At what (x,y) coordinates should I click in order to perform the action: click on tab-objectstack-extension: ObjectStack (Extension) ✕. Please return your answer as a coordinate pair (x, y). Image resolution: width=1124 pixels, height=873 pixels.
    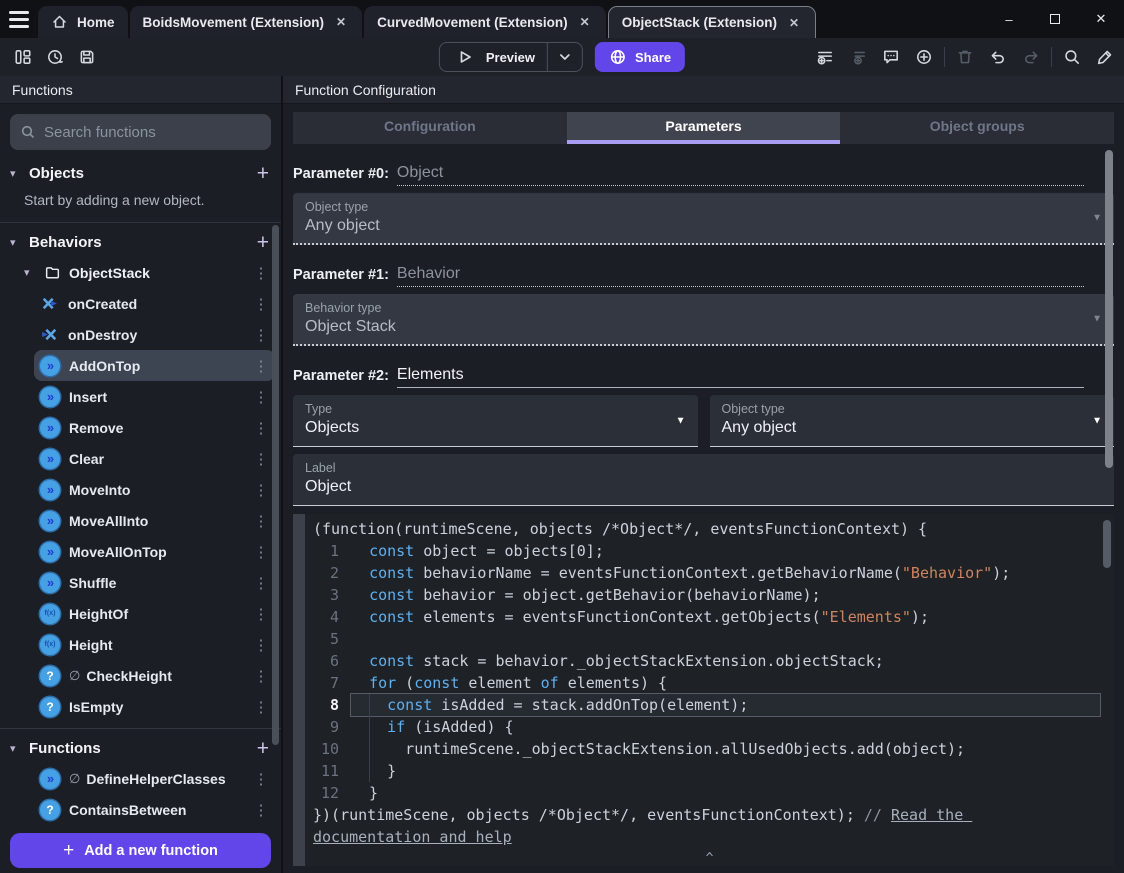
    Looking at the image, I should click on (712, 22).